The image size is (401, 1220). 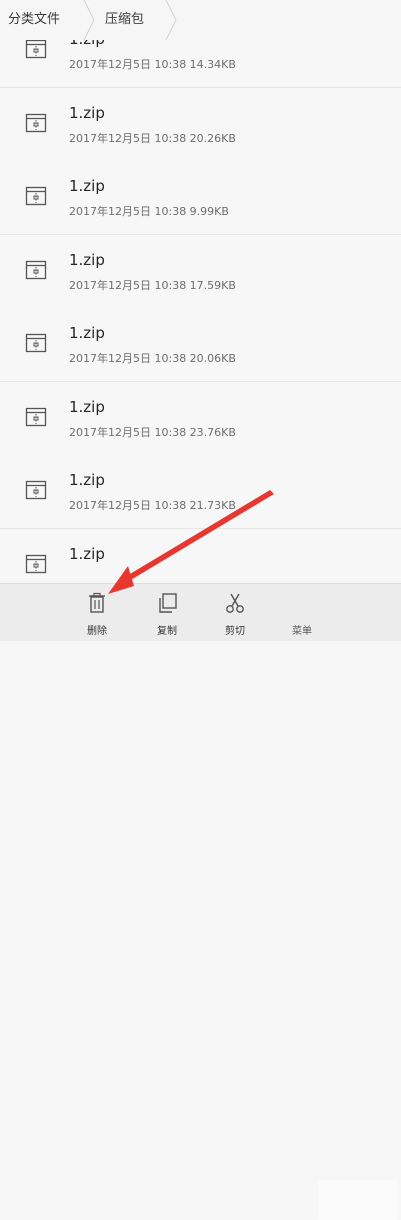 I want to click on file-row: 1.zip 2017年12月5日 10:38 23.76KB, so click(x=200, y=418).